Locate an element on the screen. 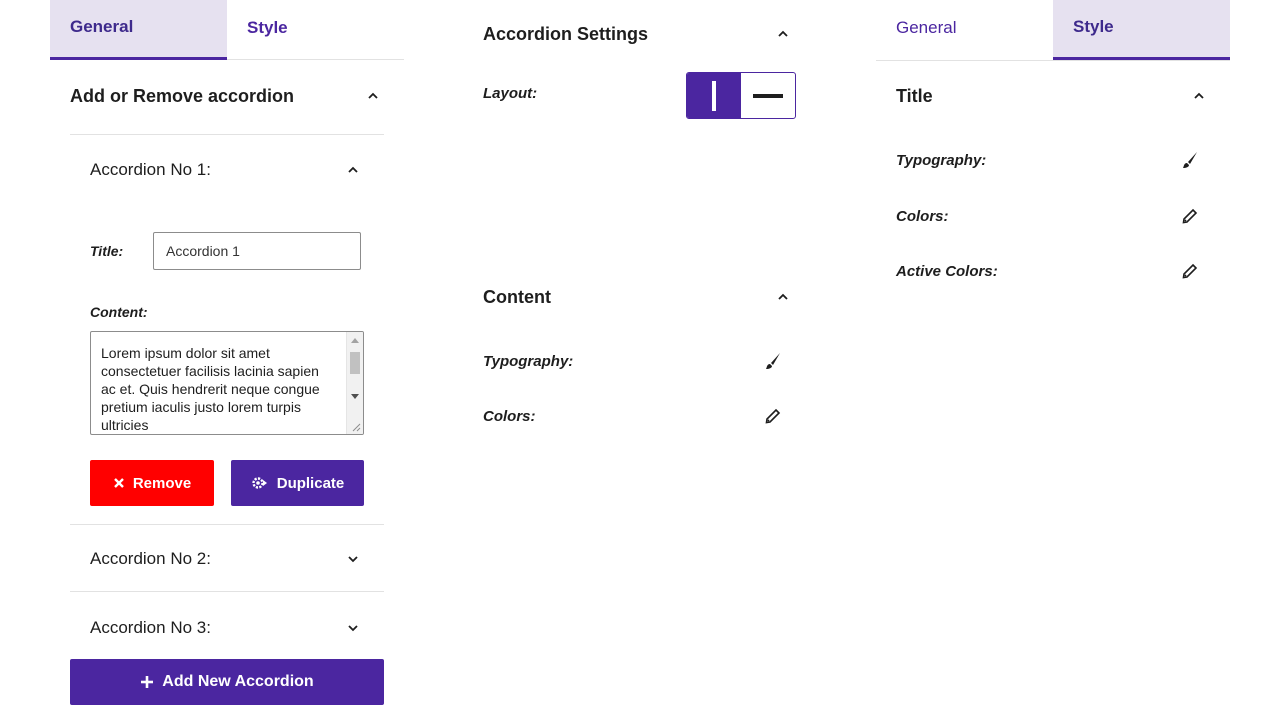 The height and width of the screenshot is (720, 1280). scroll-thumb is located at coordinates (355, 363).